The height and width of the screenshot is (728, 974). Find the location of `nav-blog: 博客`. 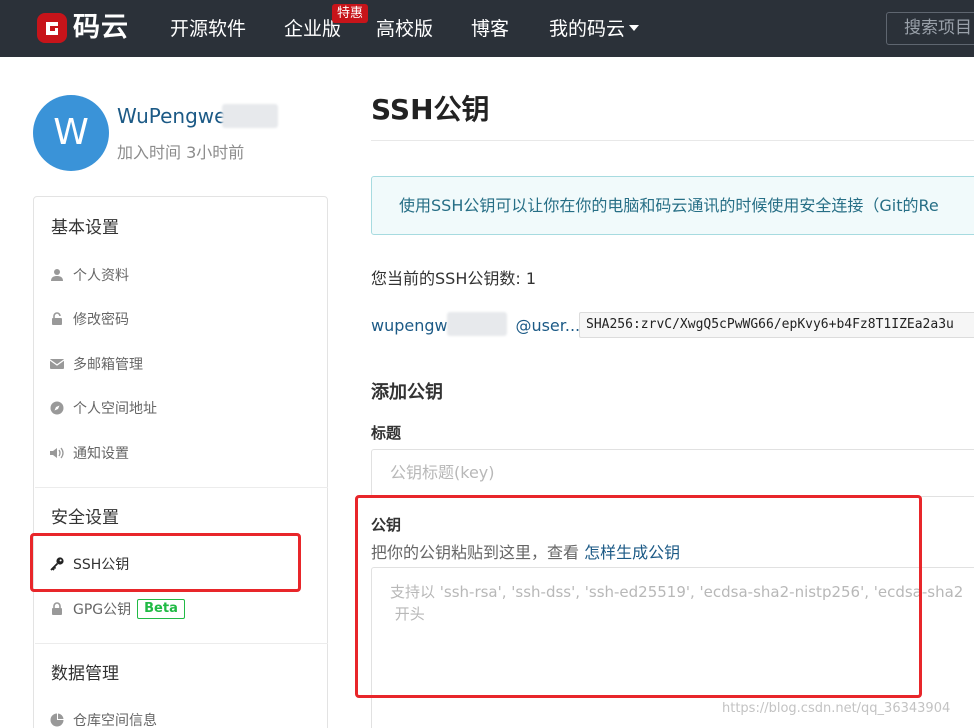

nav-blog: 博客 is located at coordinates (490, 29).